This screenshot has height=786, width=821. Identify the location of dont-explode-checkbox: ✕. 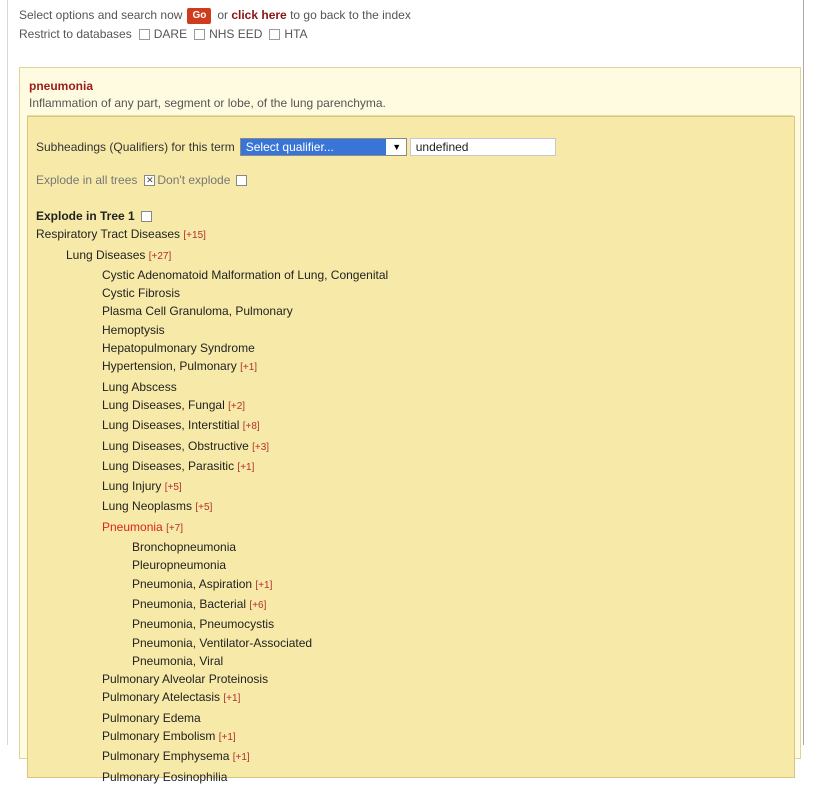
(150, 180).